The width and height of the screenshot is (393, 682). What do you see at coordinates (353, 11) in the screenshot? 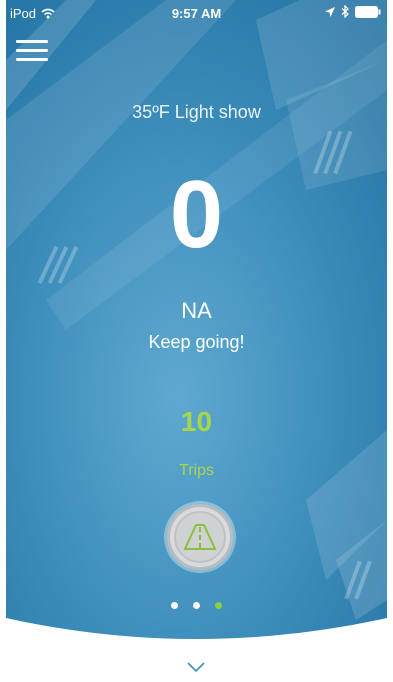
I see `status-right` at bounding box center [353, 11].